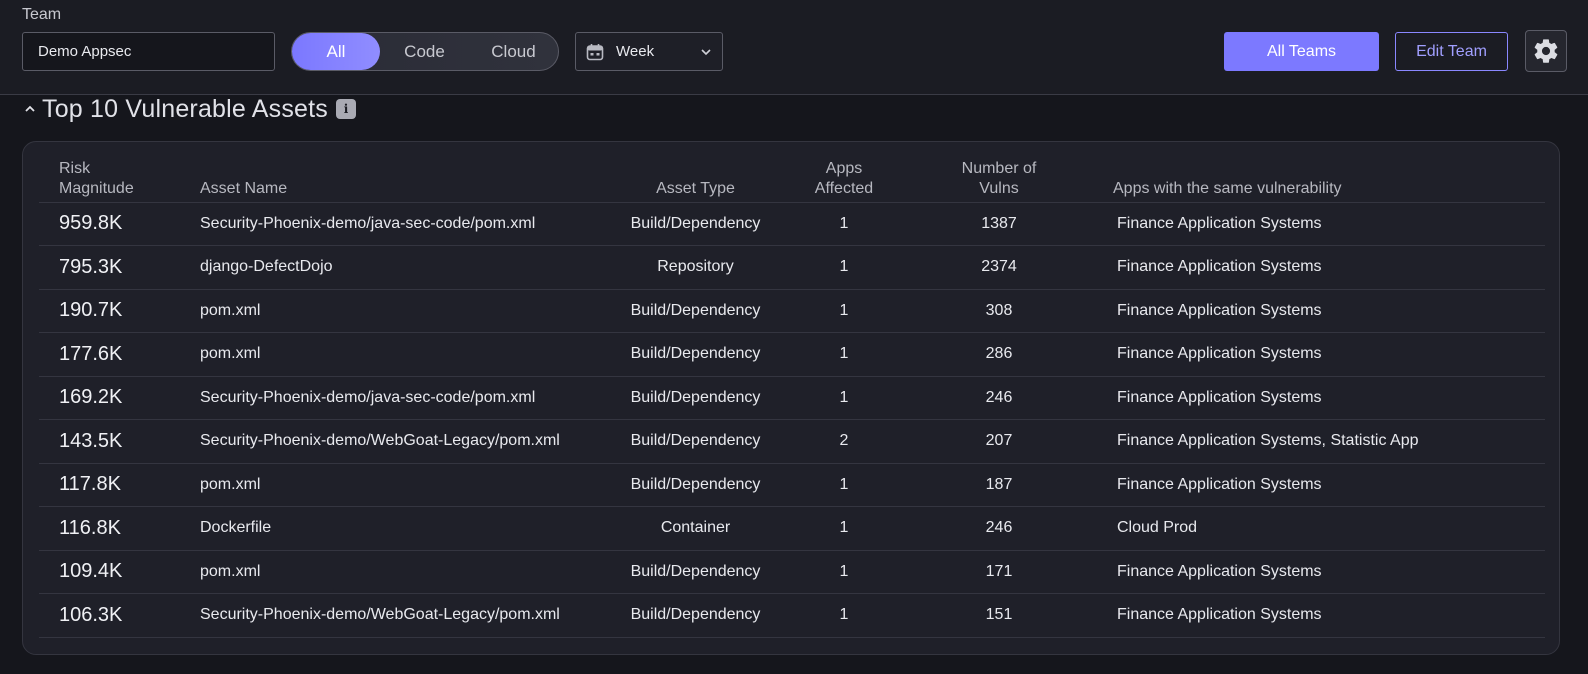 Image resolution: width=1588 pixels, height=674 pixels. I want to click on risk-magnitude-cell: 143.5K, so click(109, 441).